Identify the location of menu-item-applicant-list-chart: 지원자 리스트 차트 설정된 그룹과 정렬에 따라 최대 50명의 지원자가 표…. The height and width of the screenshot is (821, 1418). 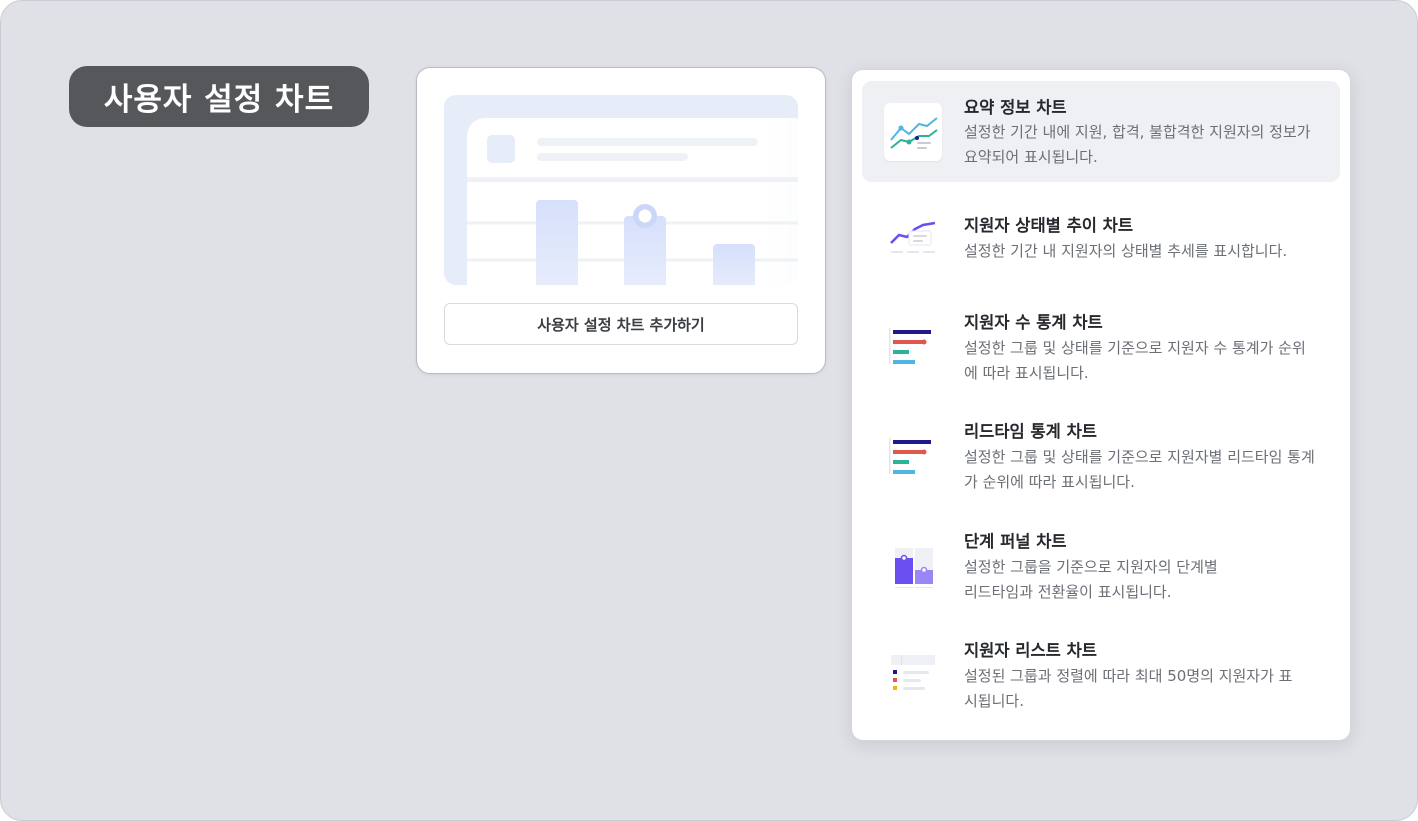
(1101, 673).